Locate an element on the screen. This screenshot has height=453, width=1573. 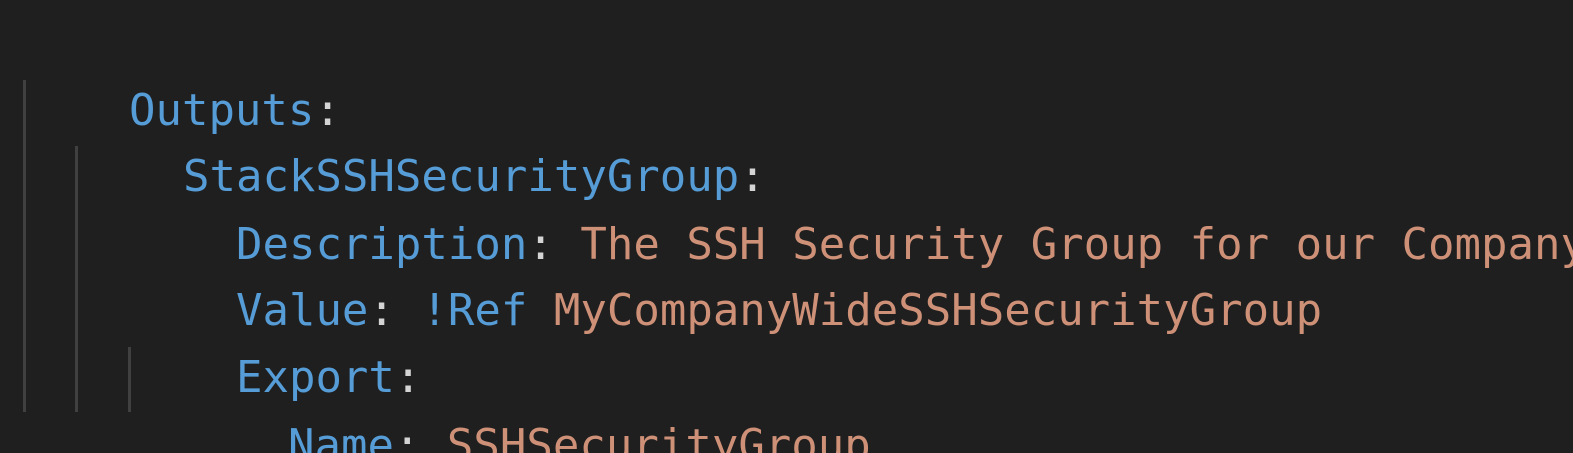
yaml-ref-tag: !Ref is located at coordinates (474, 310).